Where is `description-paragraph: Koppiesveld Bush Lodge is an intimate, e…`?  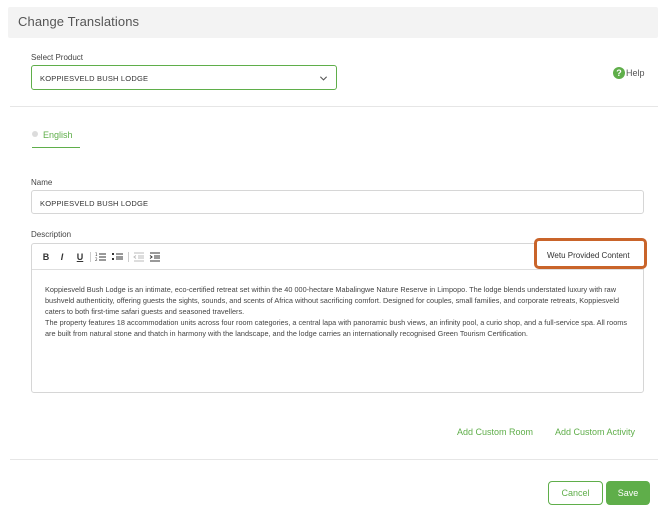 description-paragraph: Koppiesveld Bush Lodge is an intimate, e… is located at coordinates (332, 300).